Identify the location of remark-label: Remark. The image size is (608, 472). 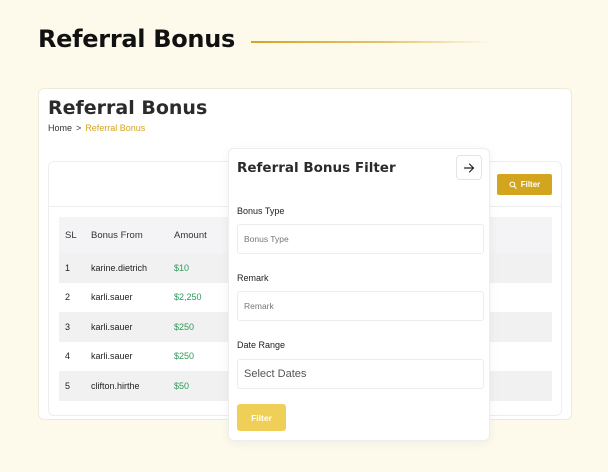
(253, 278).